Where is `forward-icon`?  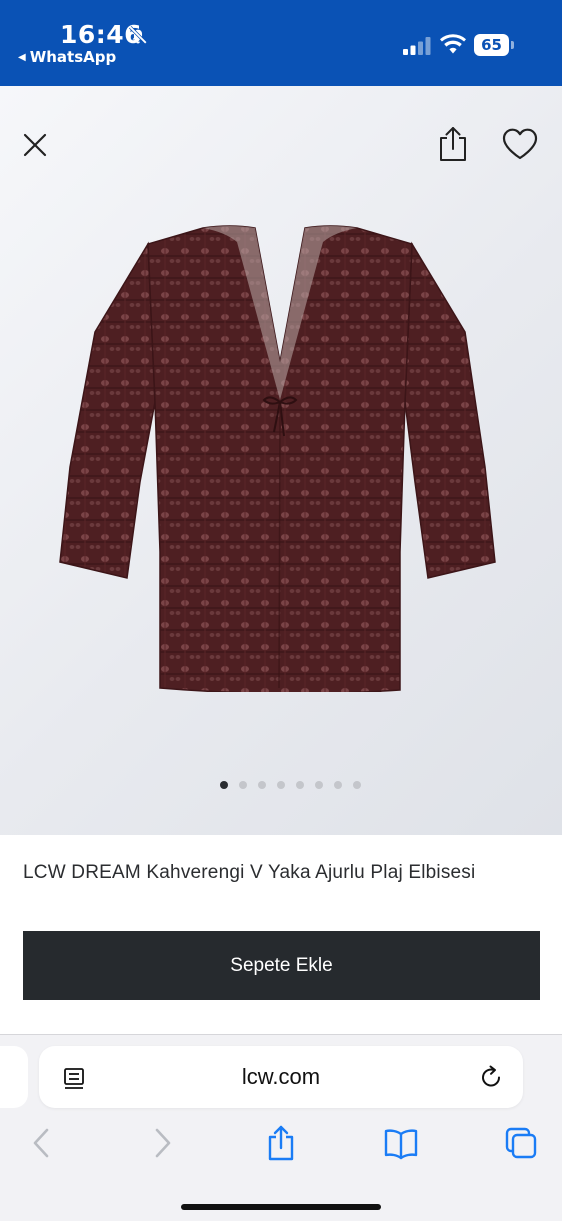 forward-icon is located at coordinates (163, 1143).